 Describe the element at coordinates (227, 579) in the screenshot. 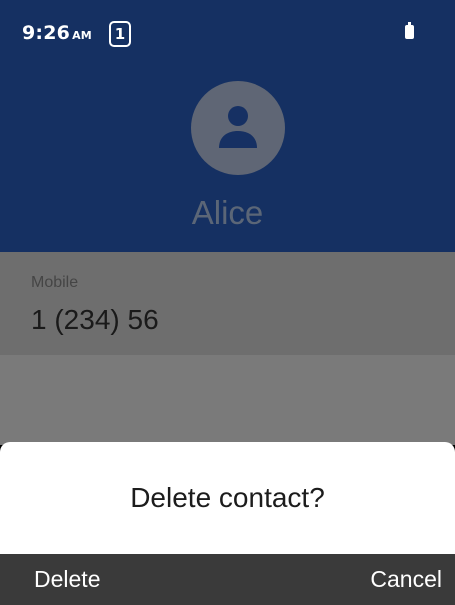

I see `softkey-bar: Delete Cancel` at that location.